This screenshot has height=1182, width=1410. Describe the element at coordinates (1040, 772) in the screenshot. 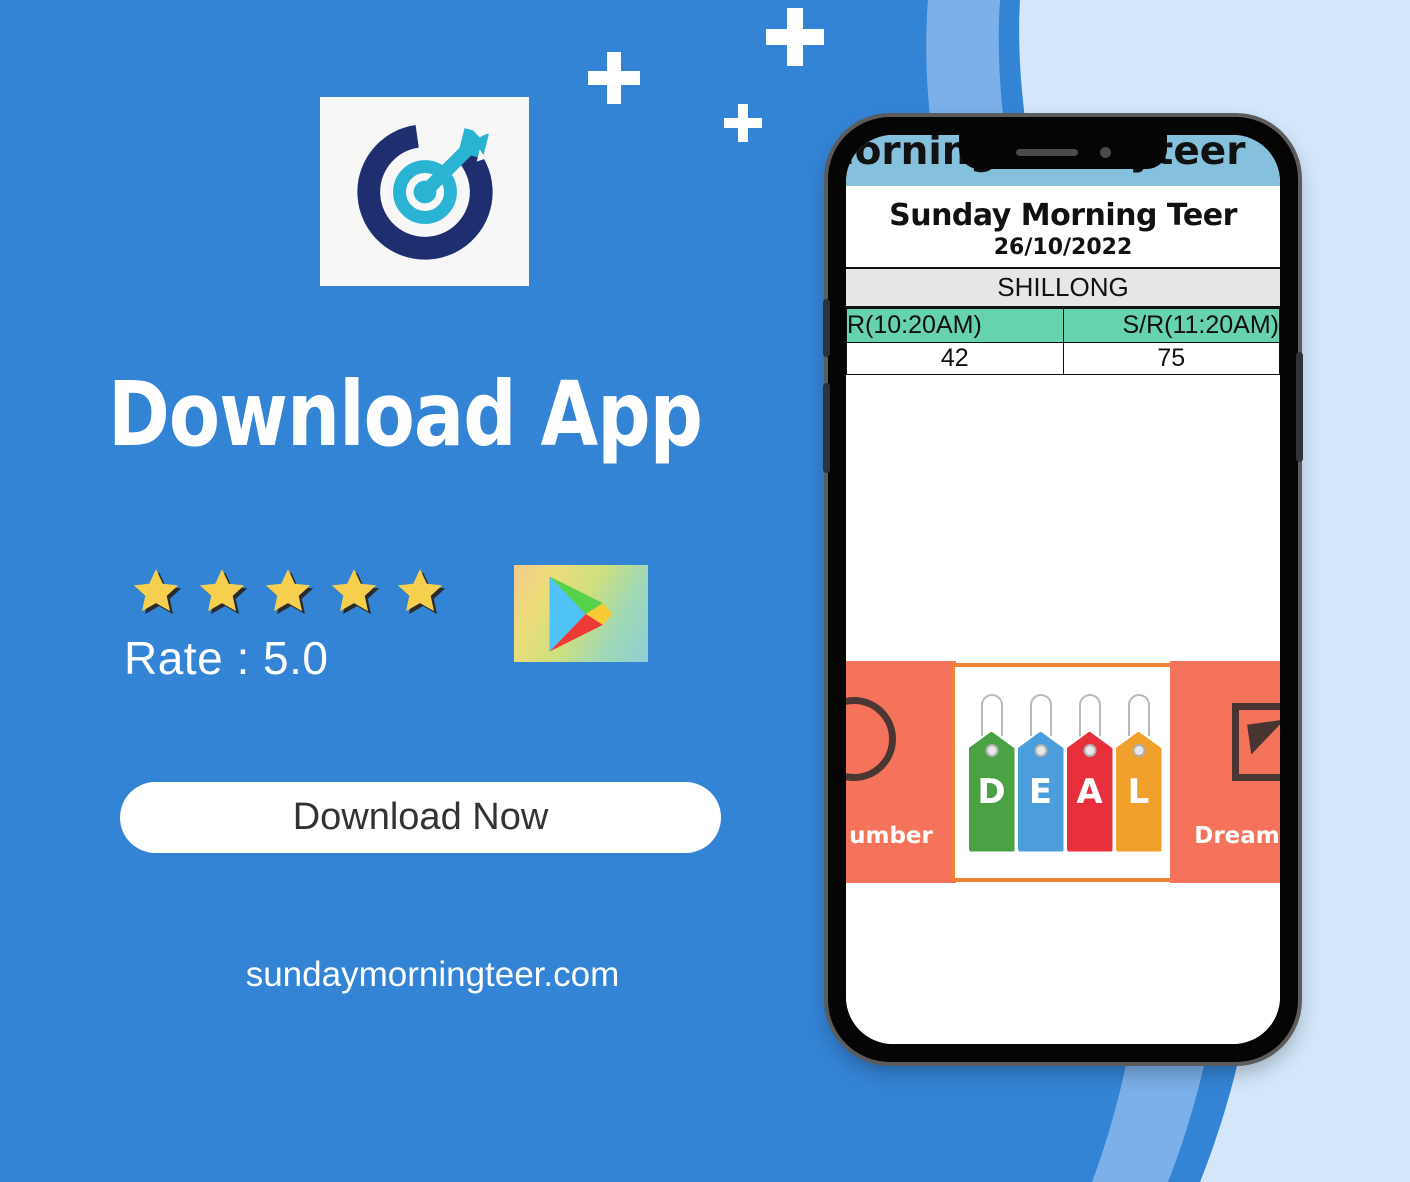

I see `deal-tag: E` at that location.